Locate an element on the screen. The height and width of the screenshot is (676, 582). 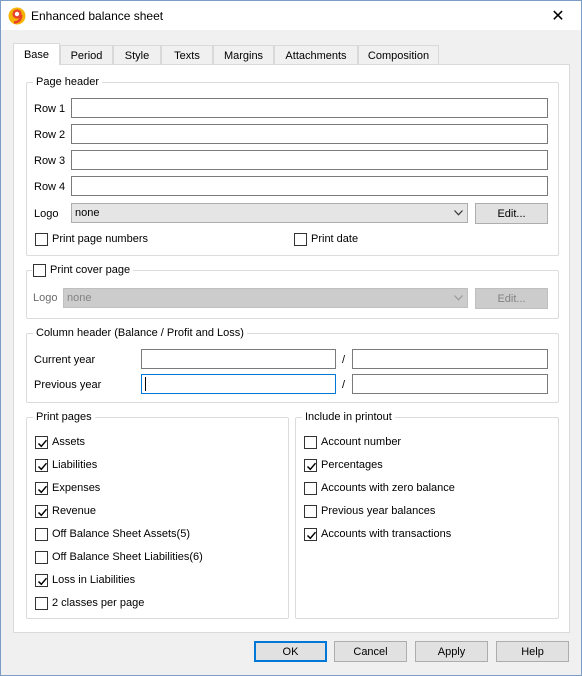
checkbox-label: Revenue is located at coordinates (74, 511).